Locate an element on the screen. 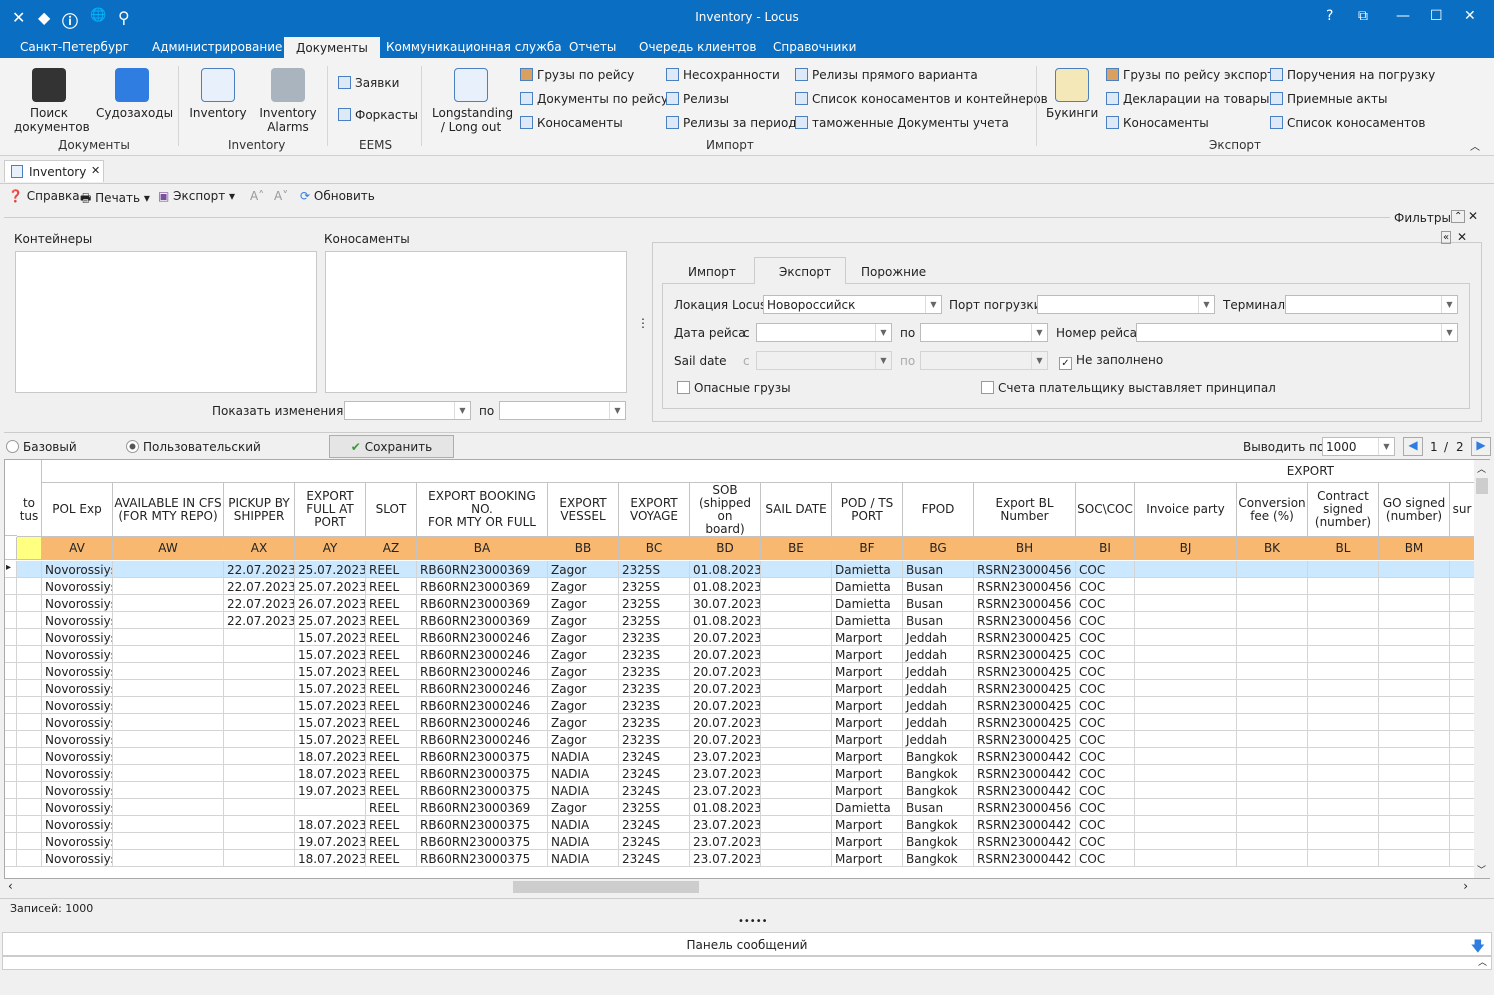 The width and height of the screenshot is (1494, 995). column-header: AVAILABLE IN CFS (FOR MTY REPO) is located at coordinates (168, 510).